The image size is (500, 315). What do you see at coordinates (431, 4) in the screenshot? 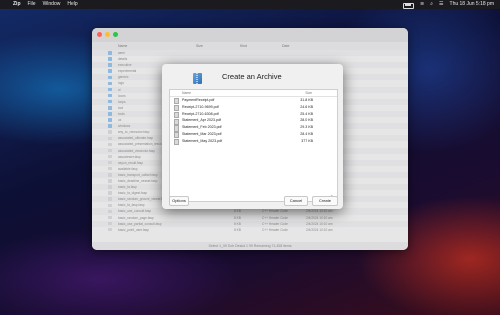
I see `search-icon: ⌕` at bounding box center [431, 4].